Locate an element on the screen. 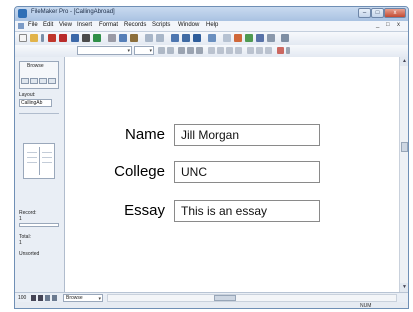 This screenshot has width=413, height=312. scroll-down-icon: ▼ is located at coordinates (404, 287).